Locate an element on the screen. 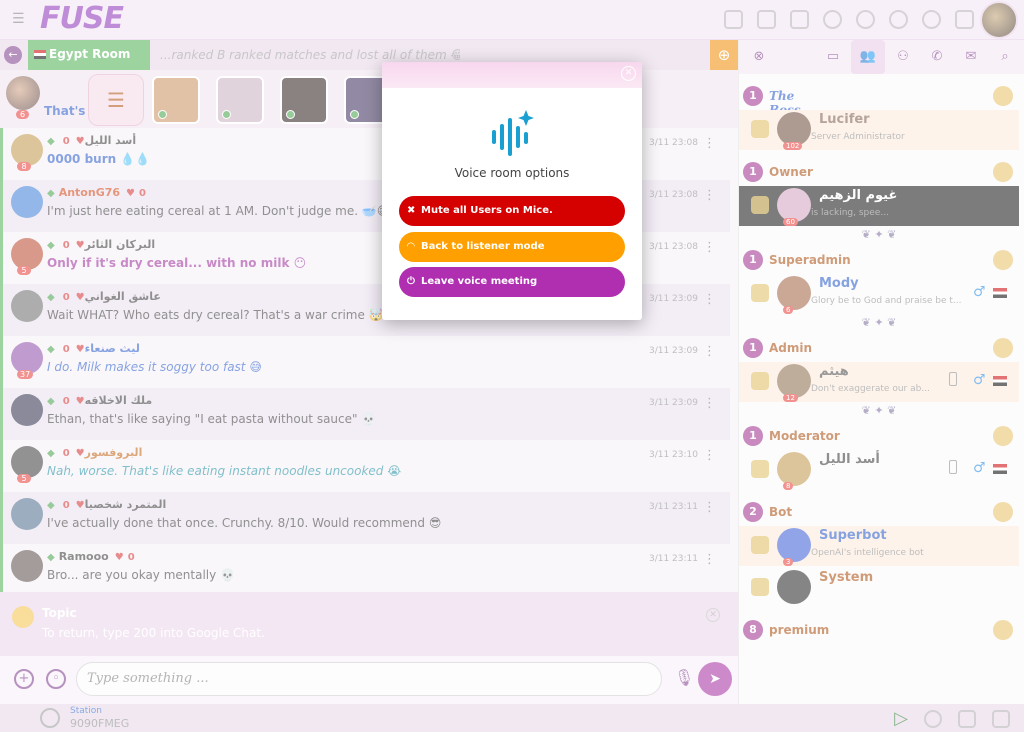 The image size is (1024, 732). power-icon: ⏻ is located at coordinates (411, 281).